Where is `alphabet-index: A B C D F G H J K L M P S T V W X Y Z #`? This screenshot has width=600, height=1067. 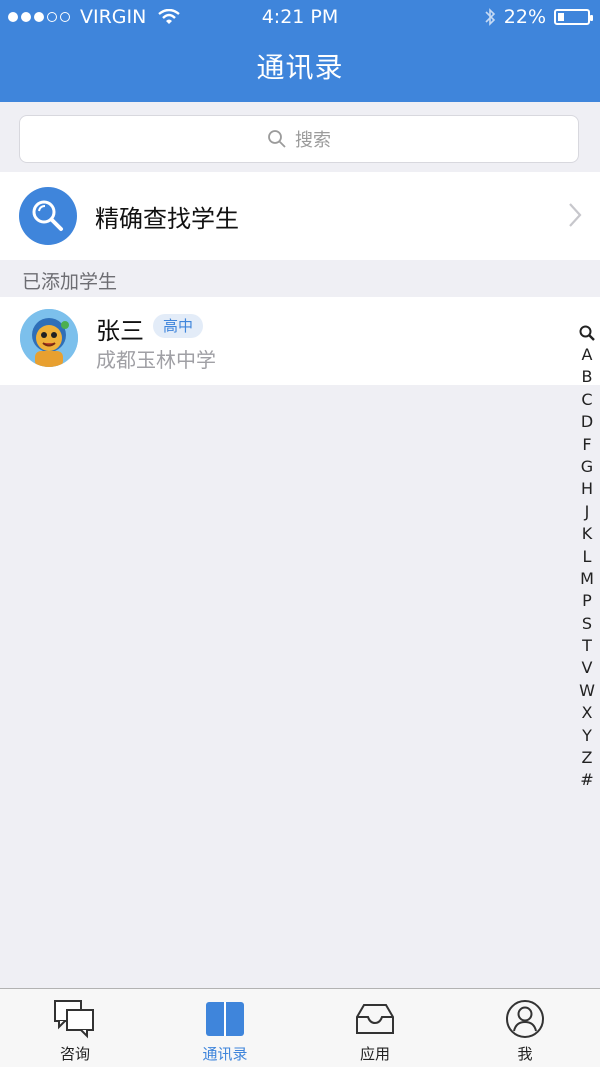
alphabet-index: A B C D F G H J K L M P S T V W X Y Z # is located at coordinates (587, 557).